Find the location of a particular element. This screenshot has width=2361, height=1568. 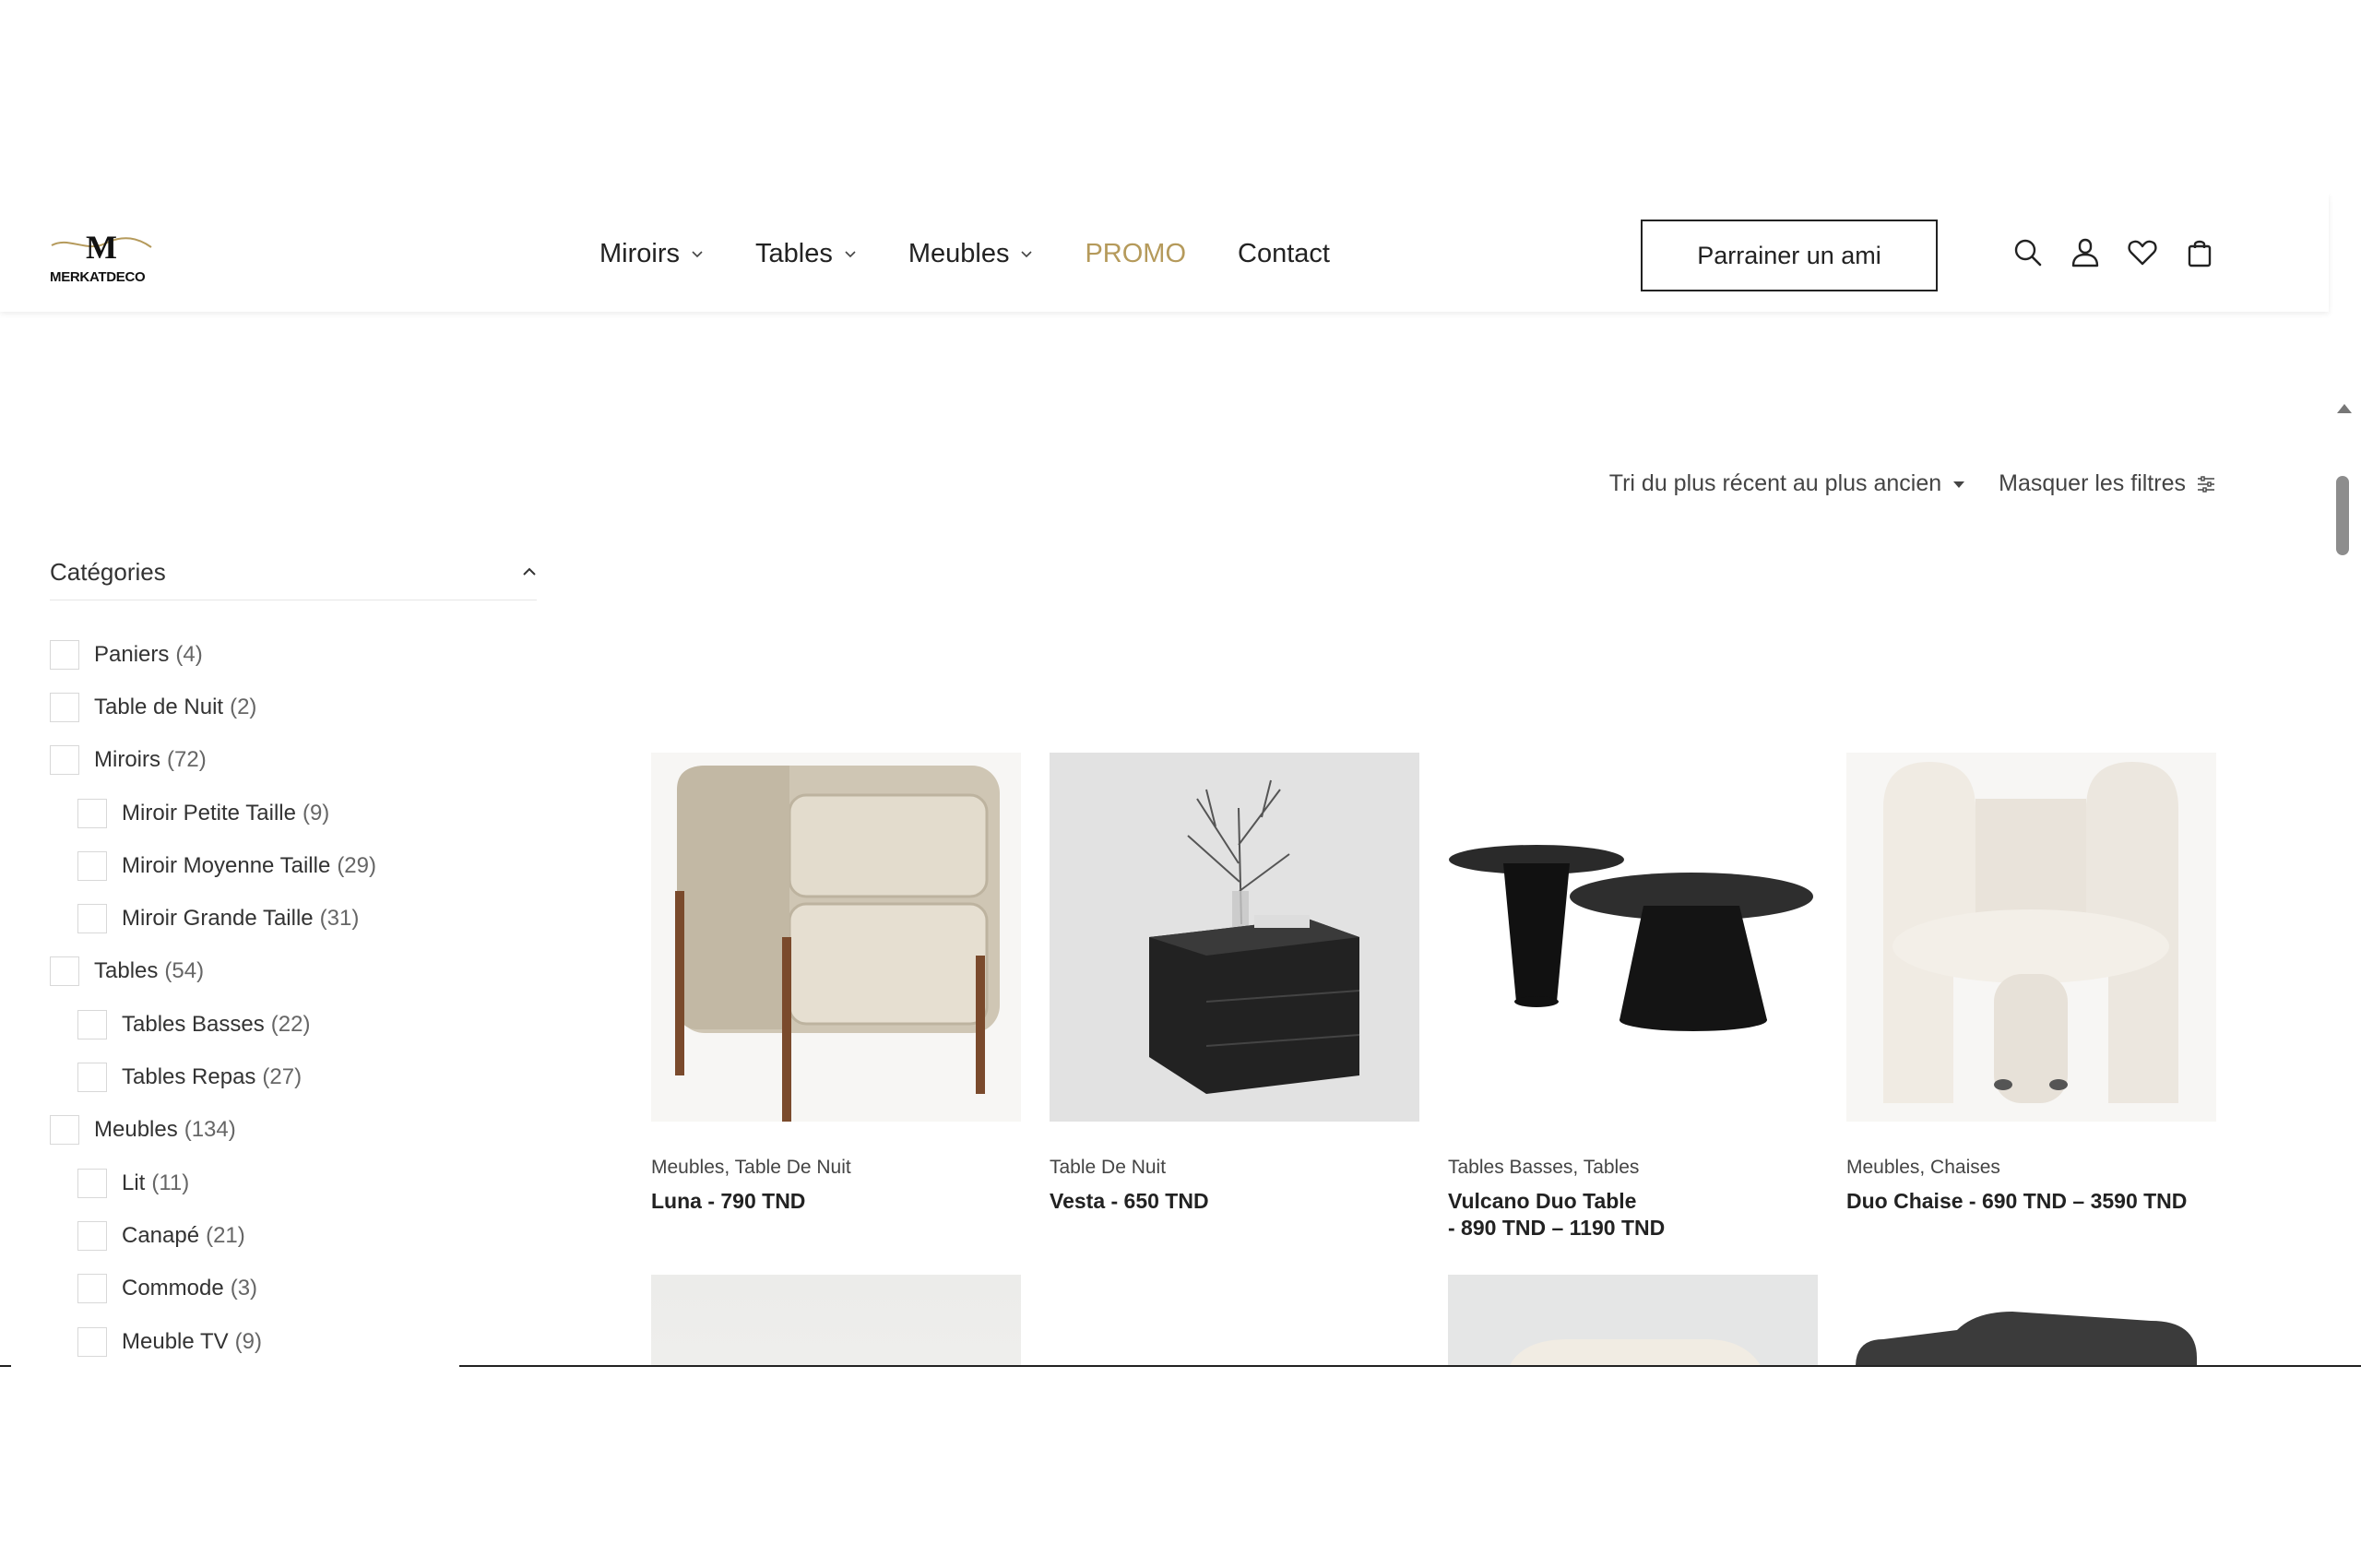

header-icons is located at coordinates (2113, 253).